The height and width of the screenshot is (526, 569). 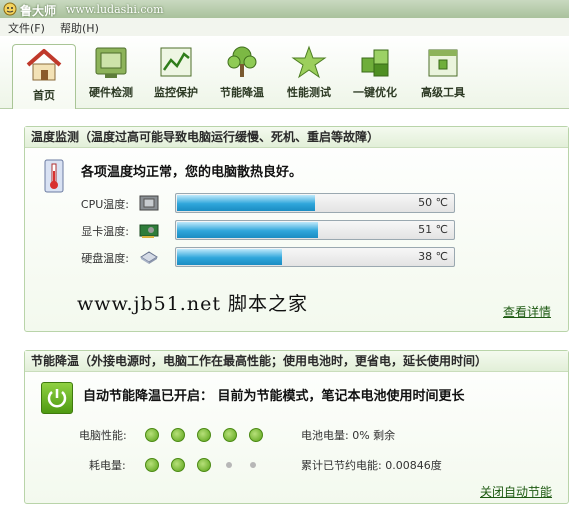 What do you see at coordinates (104, 204) in the screenshot?
I see `cpu-temp-label: CPU温度:` at bounding box center [104, 204].